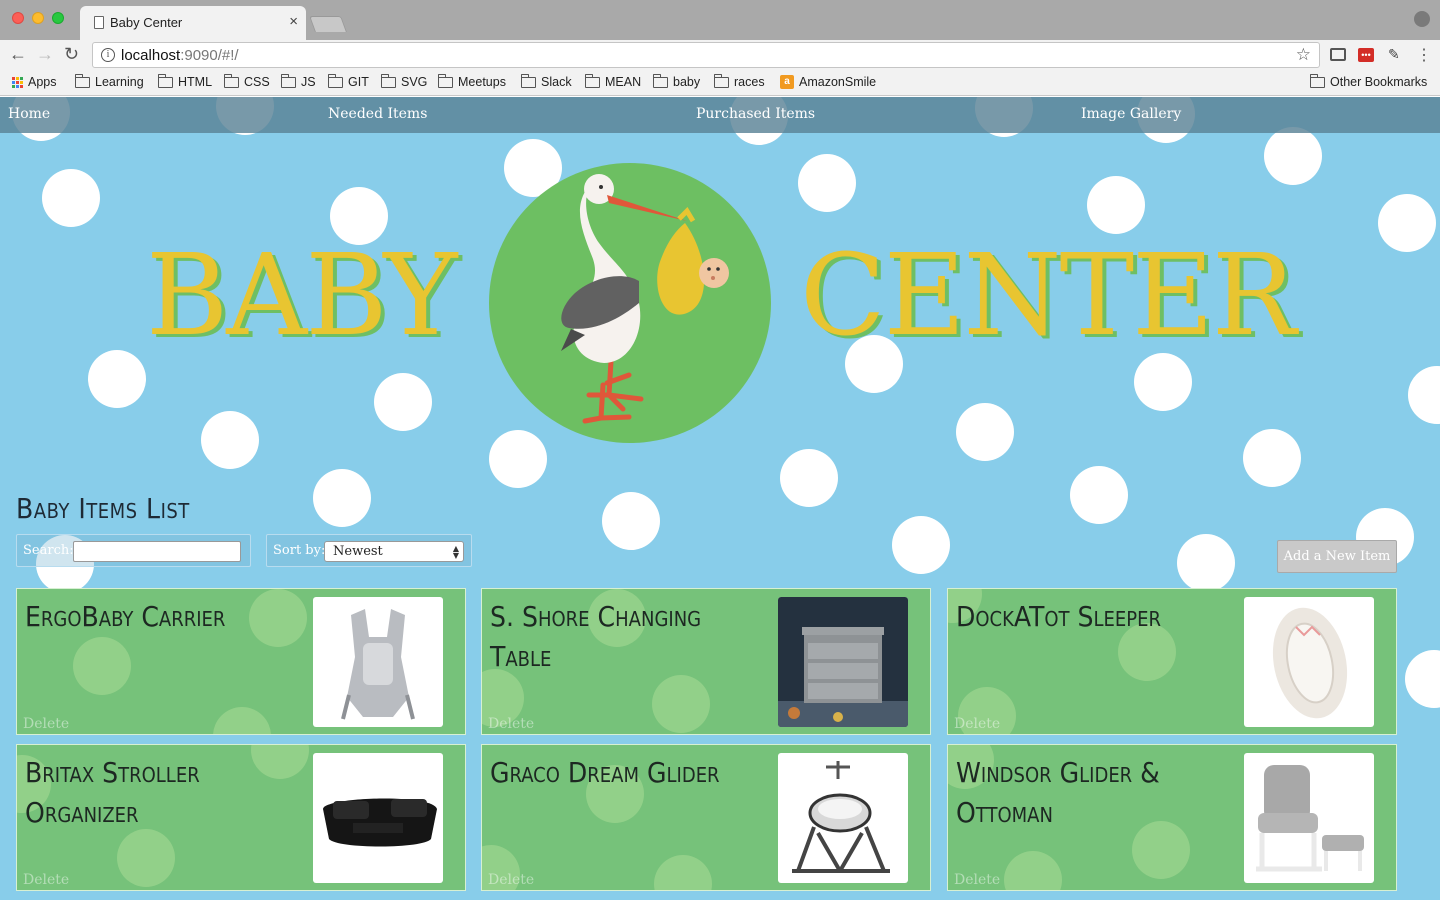 The image size is (1440, 900). Describe the element at coordinates (556, 82) in the screenshot. I see `bookmark-label: Slack` at that location.